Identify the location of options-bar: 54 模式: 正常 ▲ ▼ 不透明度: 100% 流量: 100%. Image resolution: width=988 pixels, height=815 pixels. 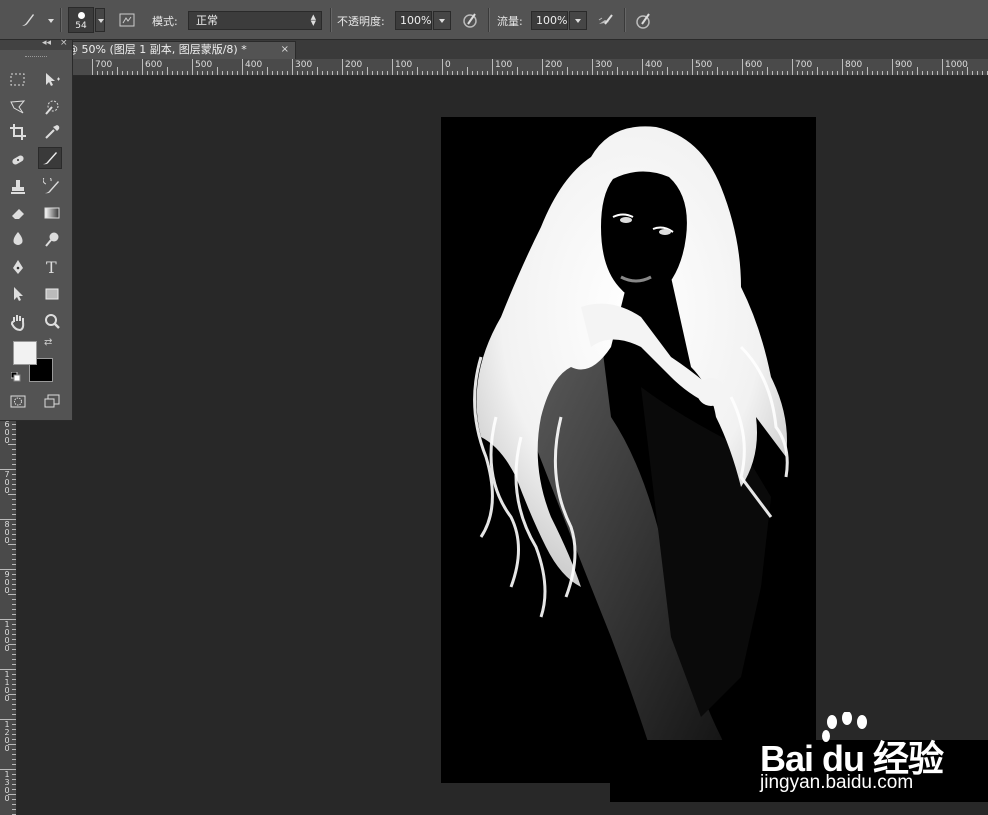
(494, 20).